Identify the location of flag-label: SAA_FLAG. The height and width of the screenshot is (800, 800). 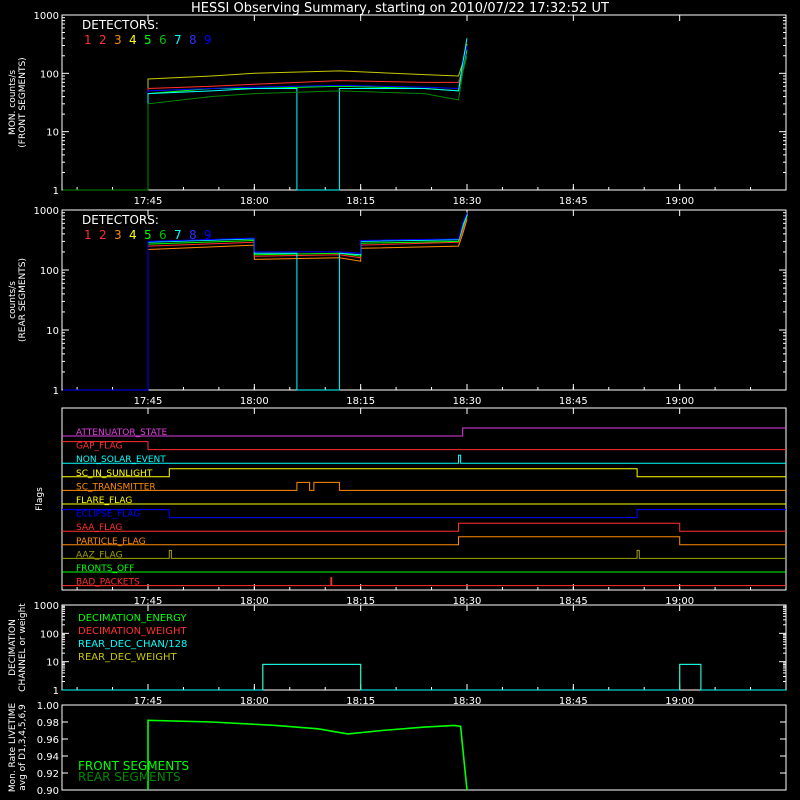
(99, 528).